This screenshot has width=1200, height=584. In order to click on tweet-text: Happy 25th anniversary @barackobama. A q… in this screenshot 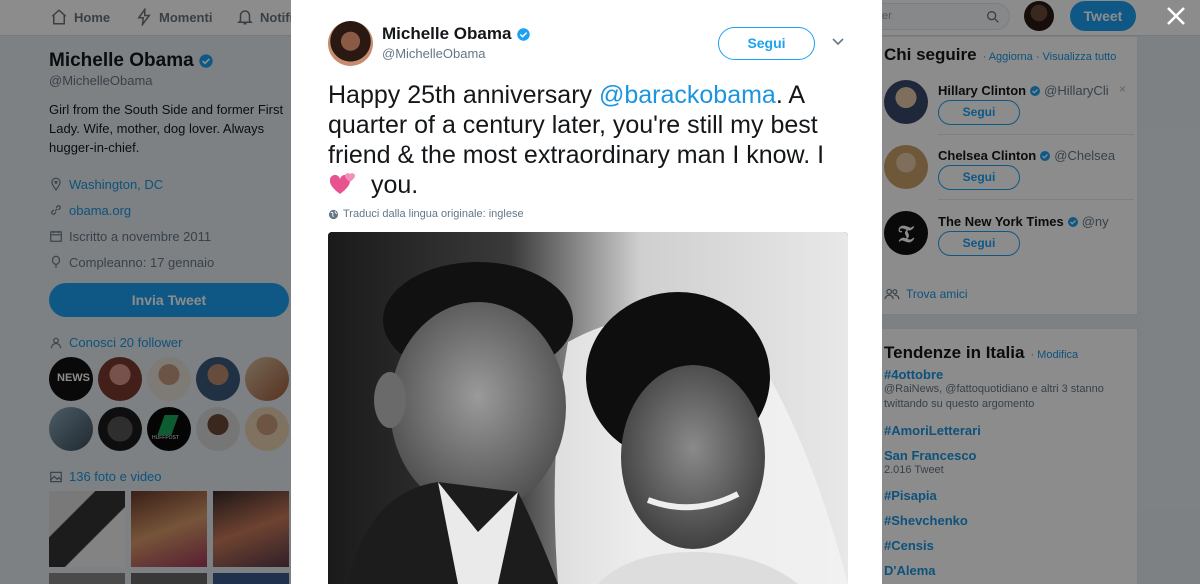, I will do `click(590, 140)`.